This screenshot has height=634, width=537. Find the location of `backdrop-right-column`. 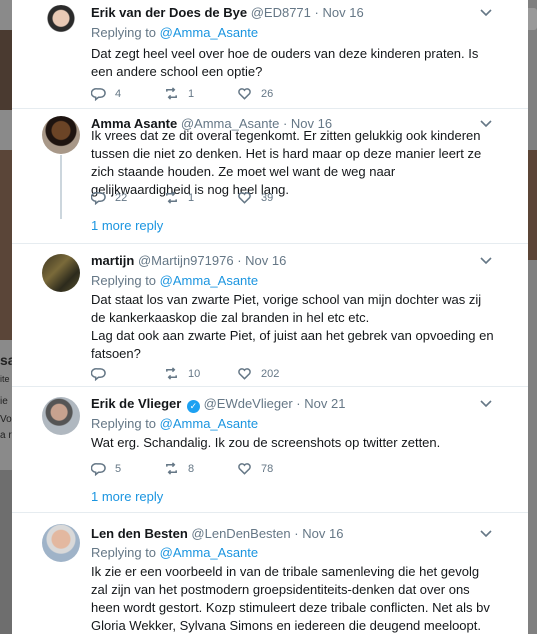

backdrop-right-column is located at coordinates (532, 317).